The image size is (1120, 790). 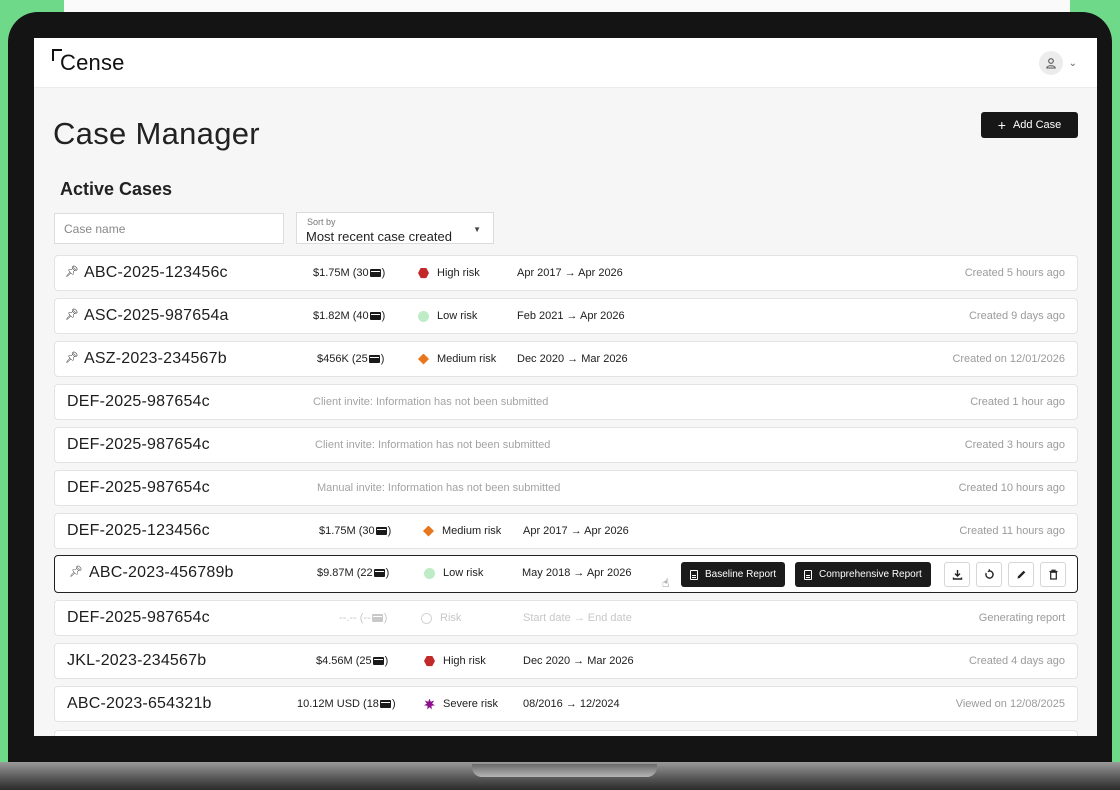 I want to click on case-id: ABC-2023-654321b, so click(x=139, y=704).